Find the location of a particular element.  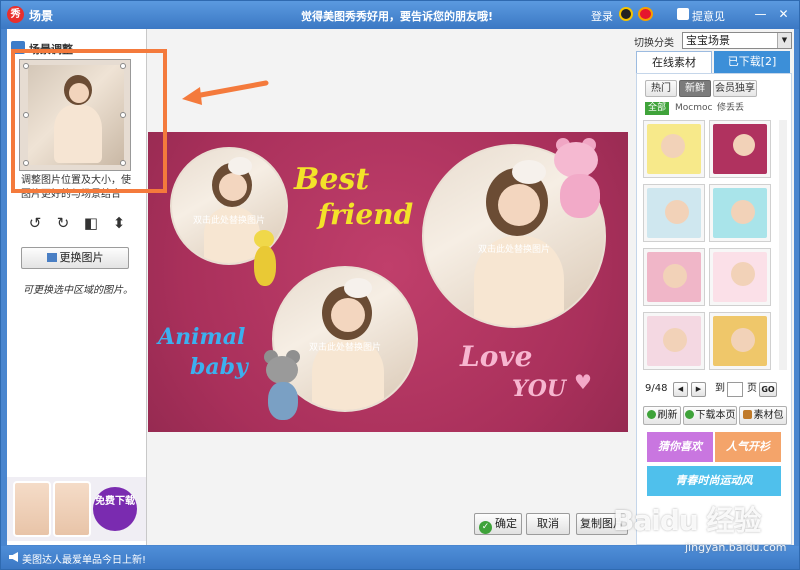

download-icon is located at coordinates (689, 414).